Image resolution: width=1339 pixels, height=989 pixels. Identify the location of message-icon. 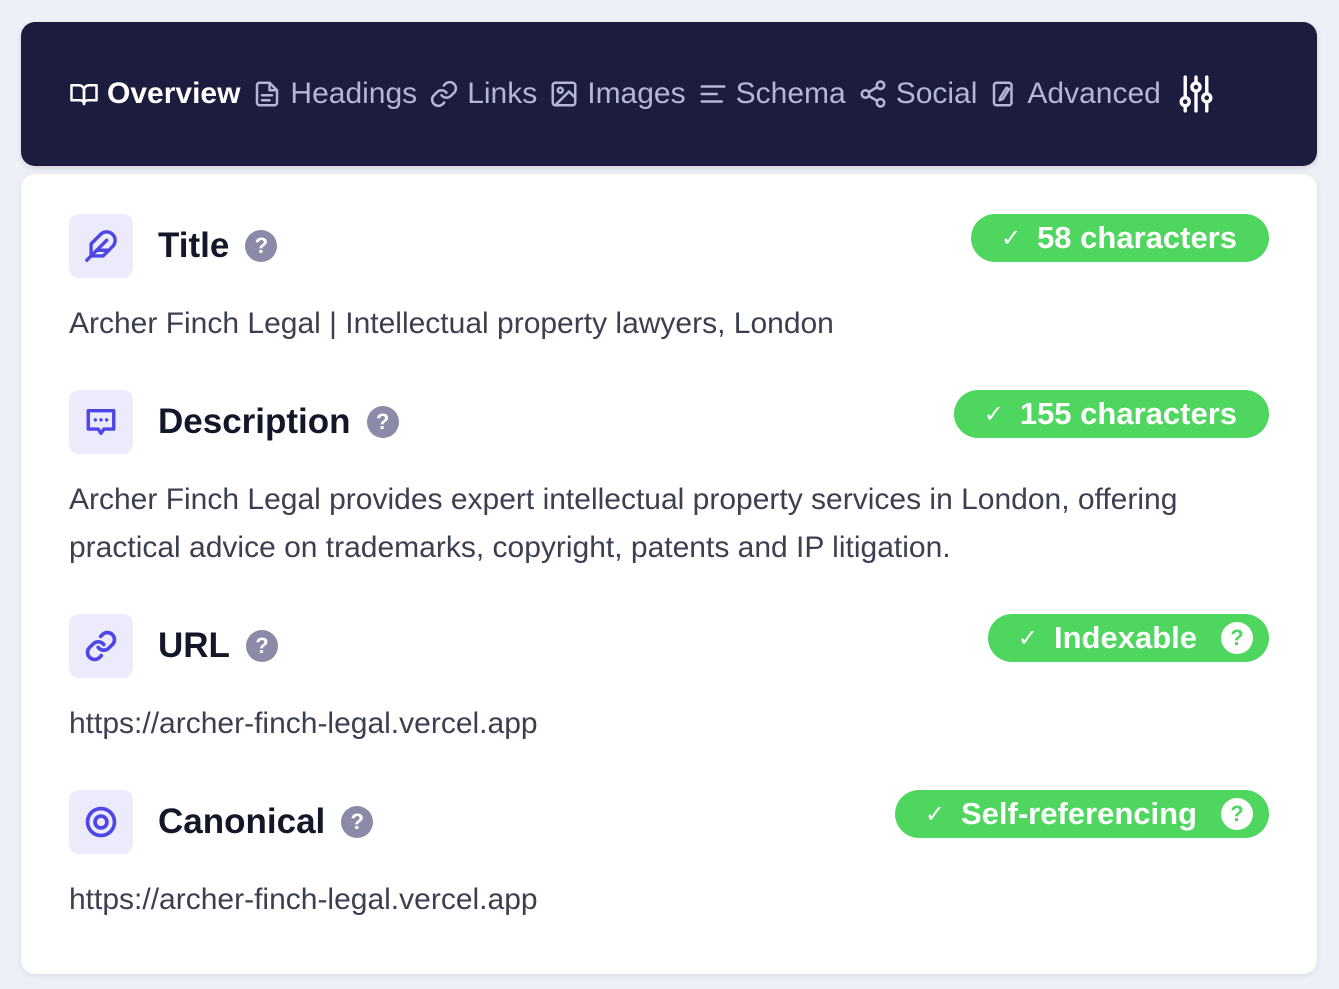
(101, 422).